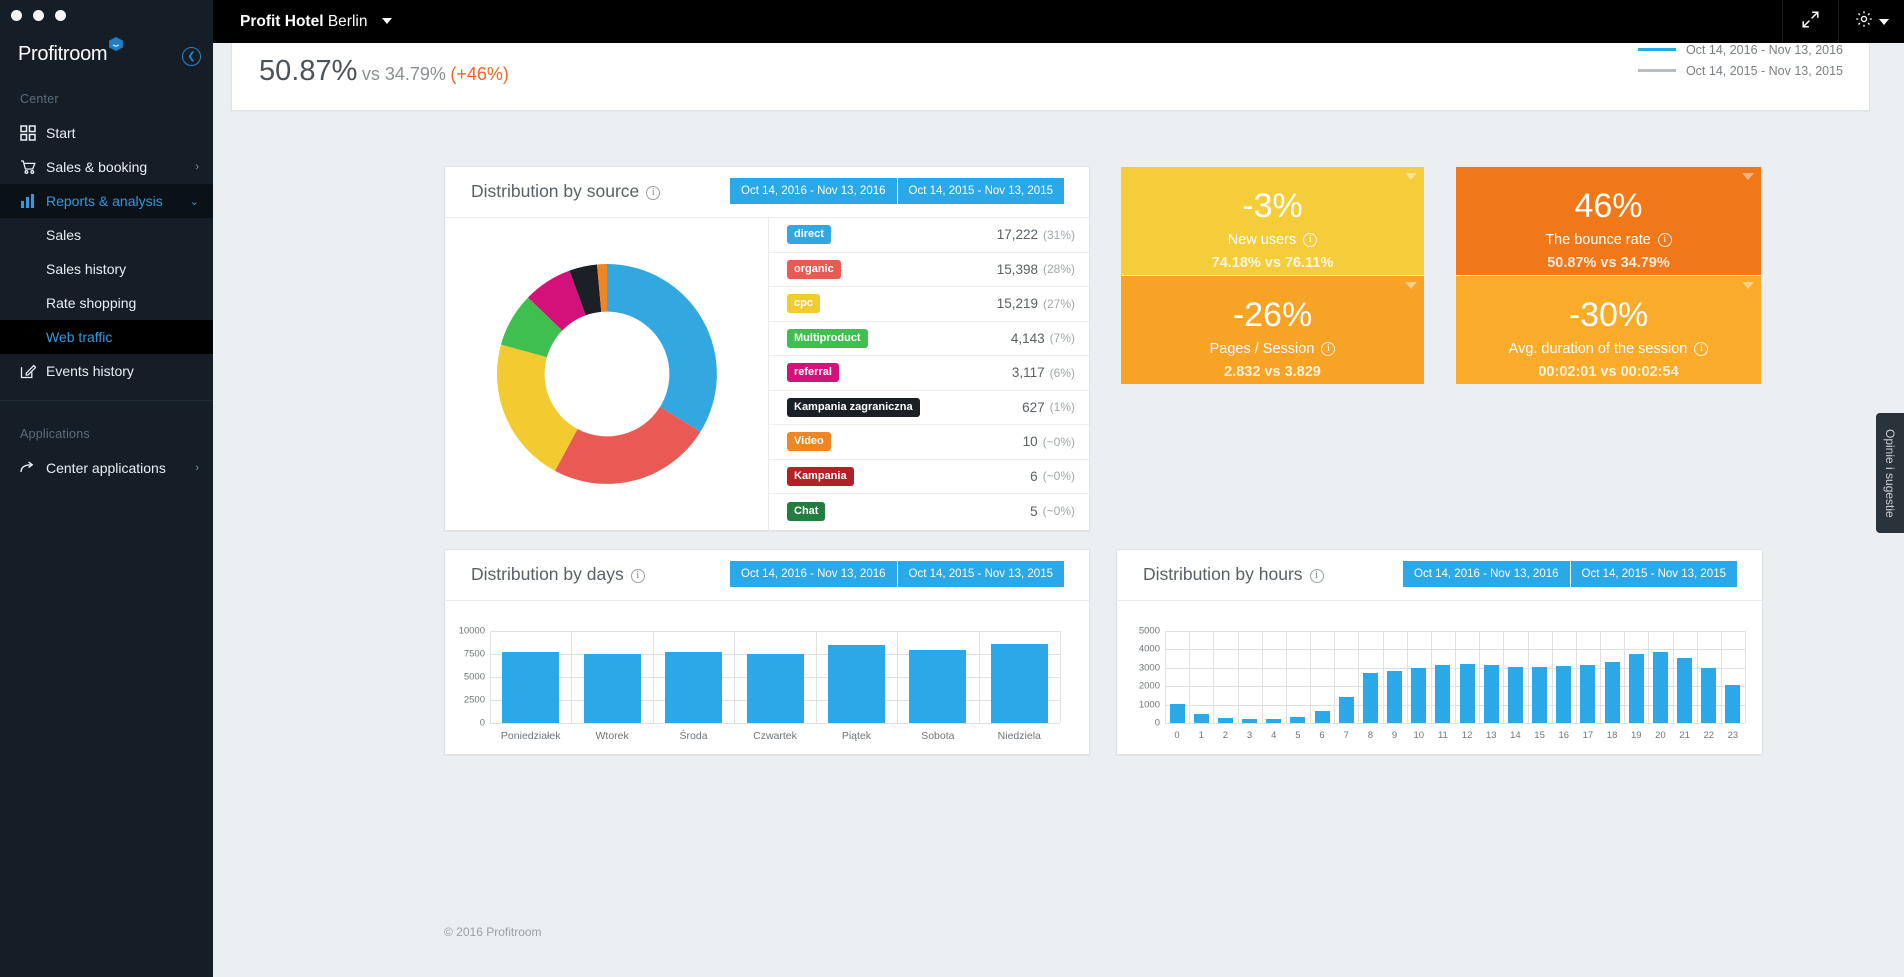 This screenshot has width=1904, height=977. What do you see at coordinates (929, 442) in the screenshot?
I see `table-row: Video 10 (~0%)` at bounding box center [929, 442].